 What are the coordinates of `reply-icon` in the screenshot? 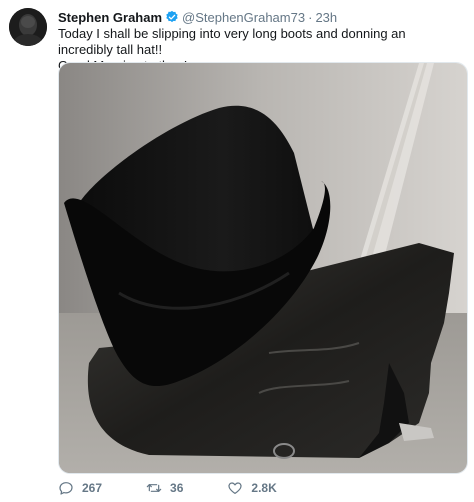 It's located at (66, 488).